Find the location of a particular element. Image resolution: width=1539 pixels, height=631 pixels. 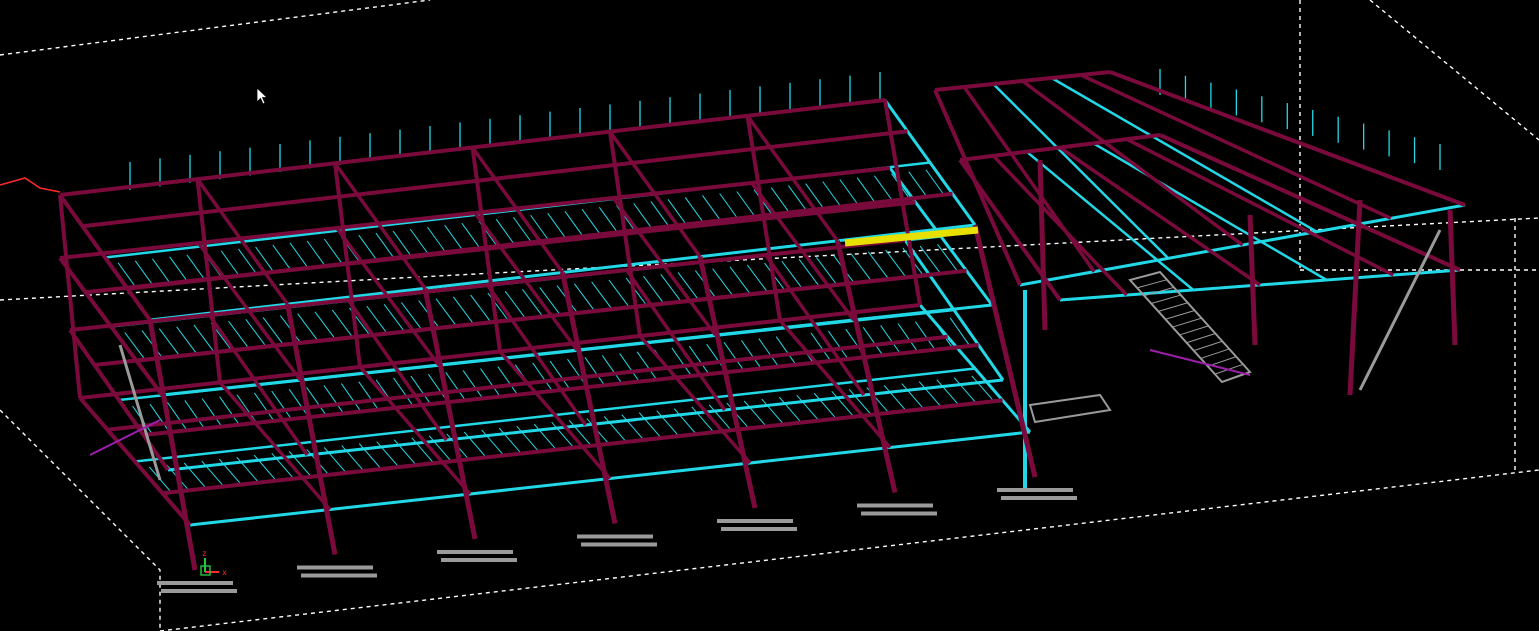

z-axis-label: z is located at coordinates (204, 553).